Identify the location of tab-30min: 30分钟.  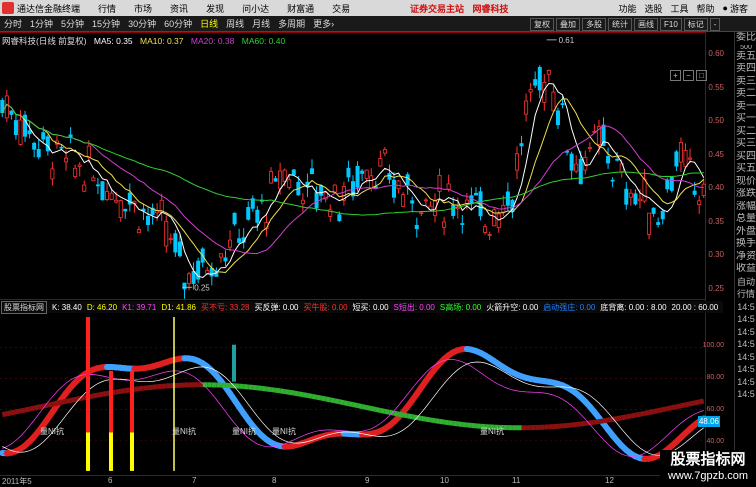
(142, 23).